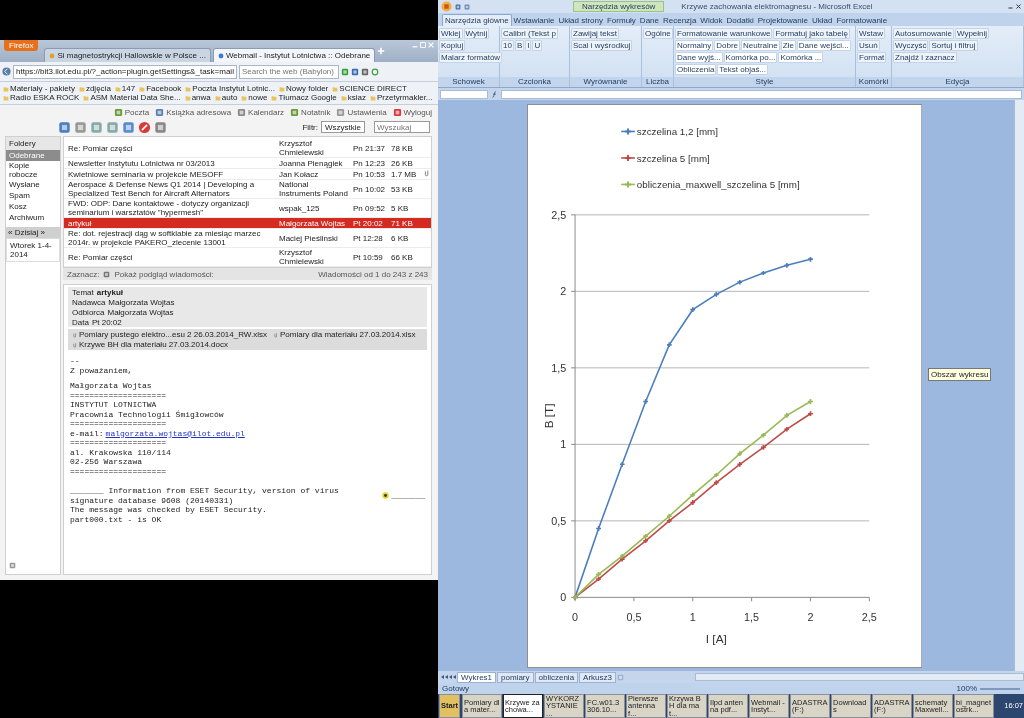 Image resolution: width=1024 pixels, height=718 pixels. I want to click on ribbon-button: Malarz formatów, so click(471, 57).